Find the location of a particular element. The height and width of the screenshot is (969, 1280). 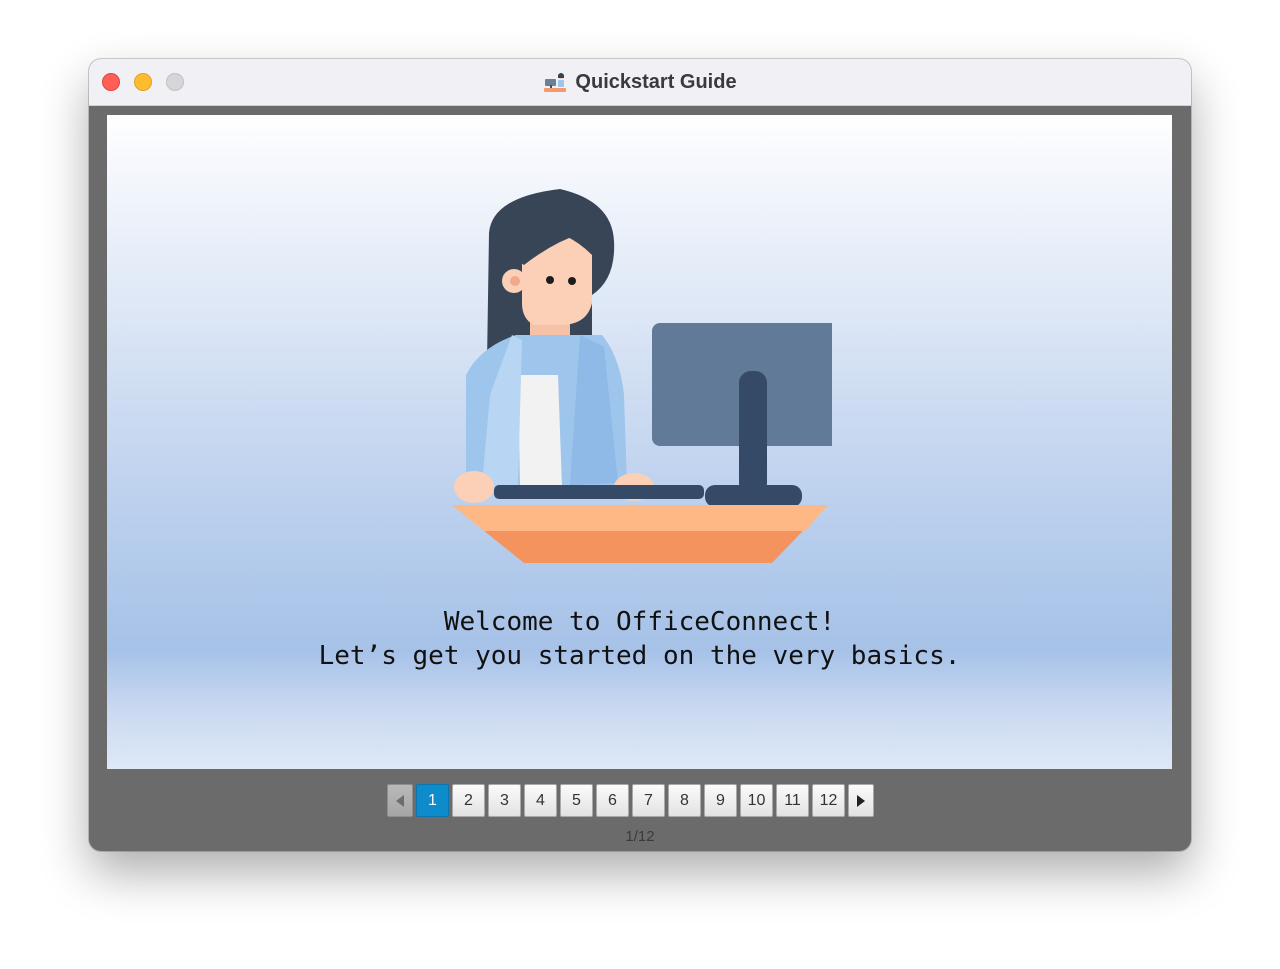

page-button-12: 12 is located at coordinates (828, 800).